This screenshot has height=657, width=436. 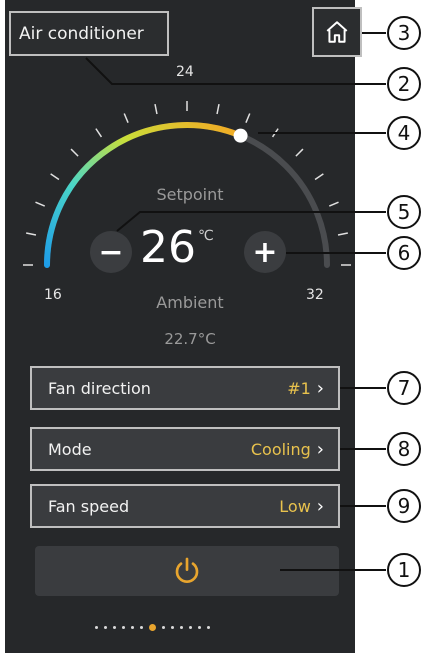 What do you see at coordinates (404, 33) in the screenshot?
I see `callout-3: 3` at bounding box center [404, 33].